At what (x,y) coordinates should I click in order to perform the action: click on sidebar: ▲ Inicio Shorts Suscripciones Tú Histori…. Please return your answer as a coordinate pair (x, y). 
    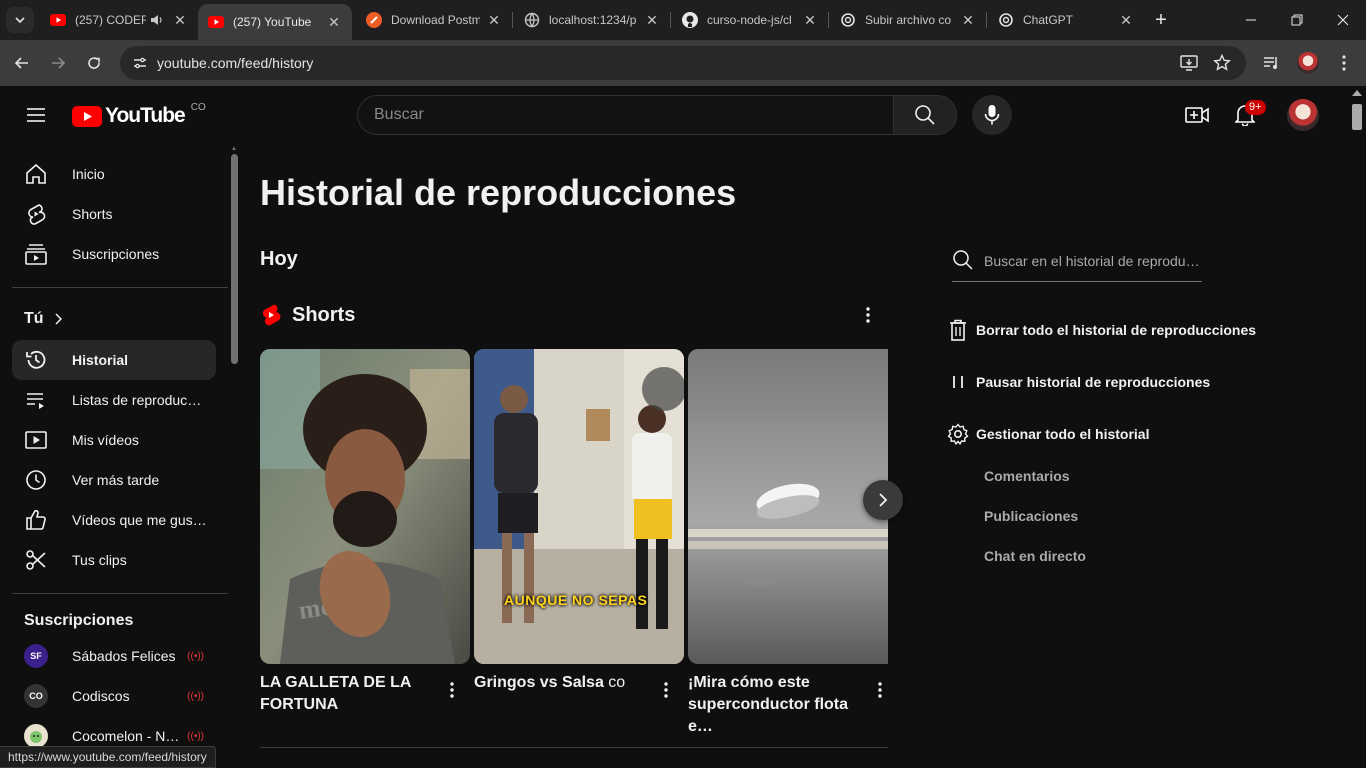
    Looking at the image, I should click on (119, 456).